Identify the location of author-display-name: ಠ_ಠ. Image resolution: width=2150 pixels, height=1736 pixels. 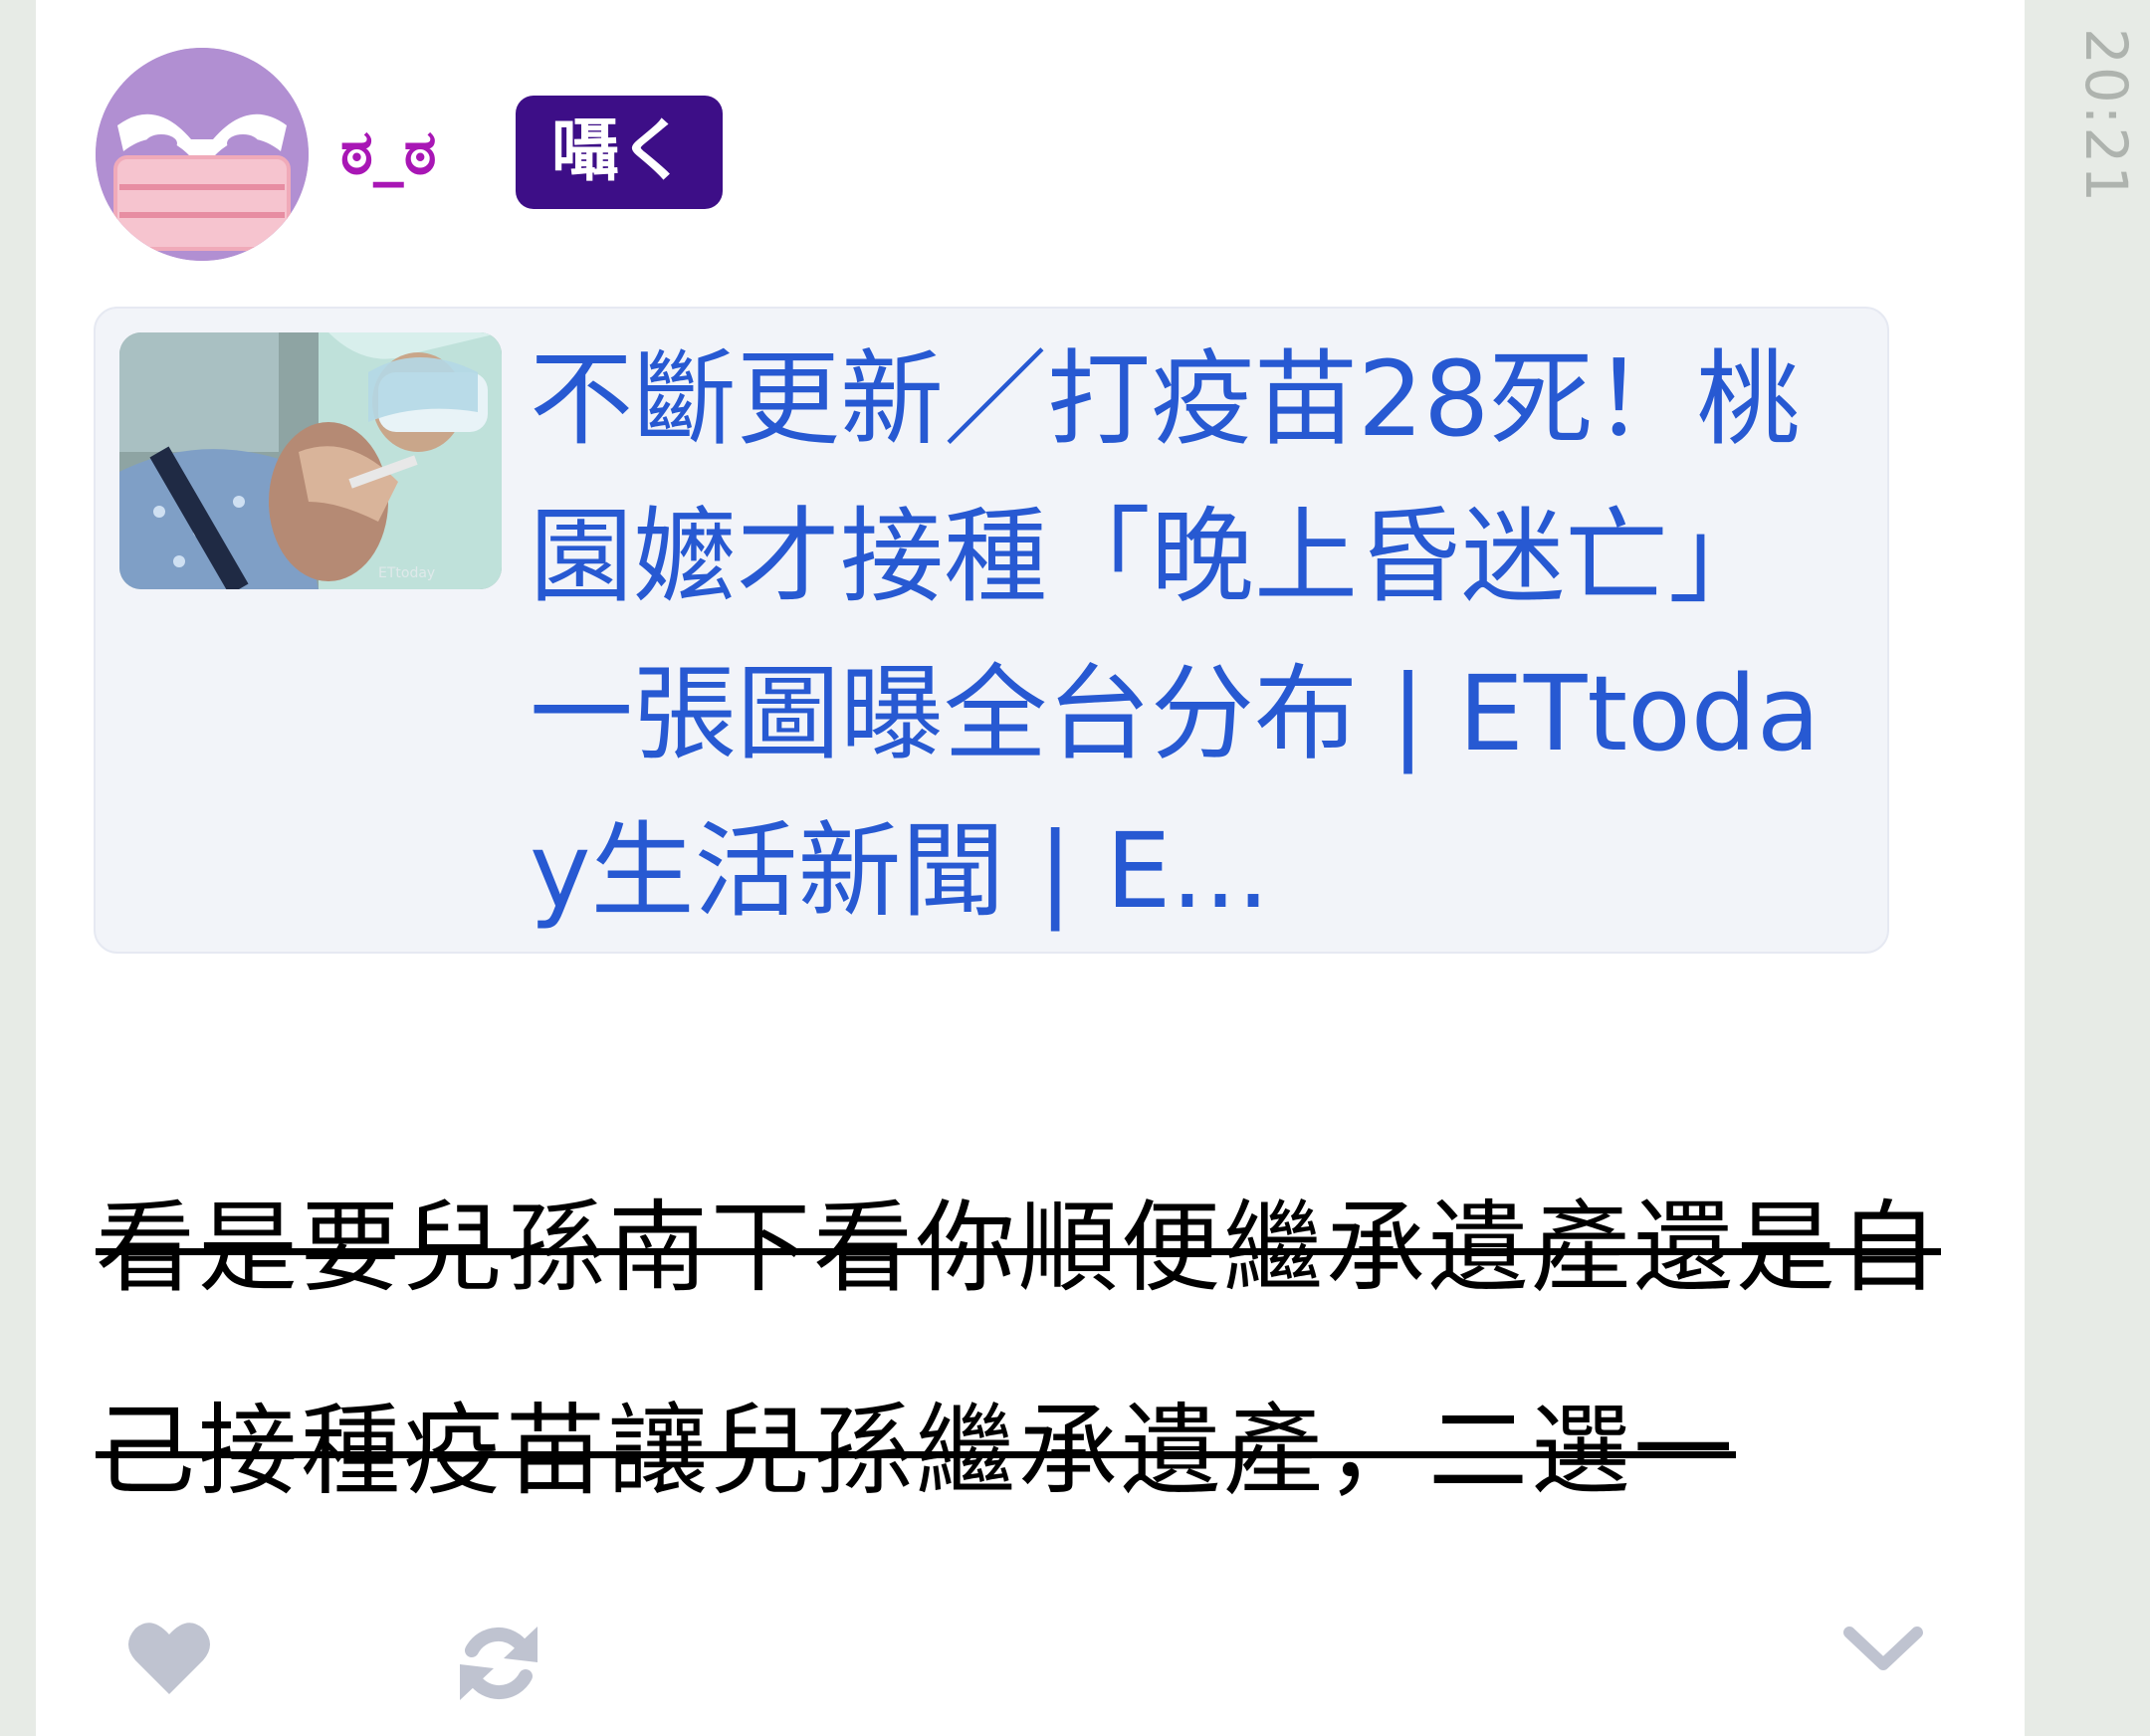
(389, 153).